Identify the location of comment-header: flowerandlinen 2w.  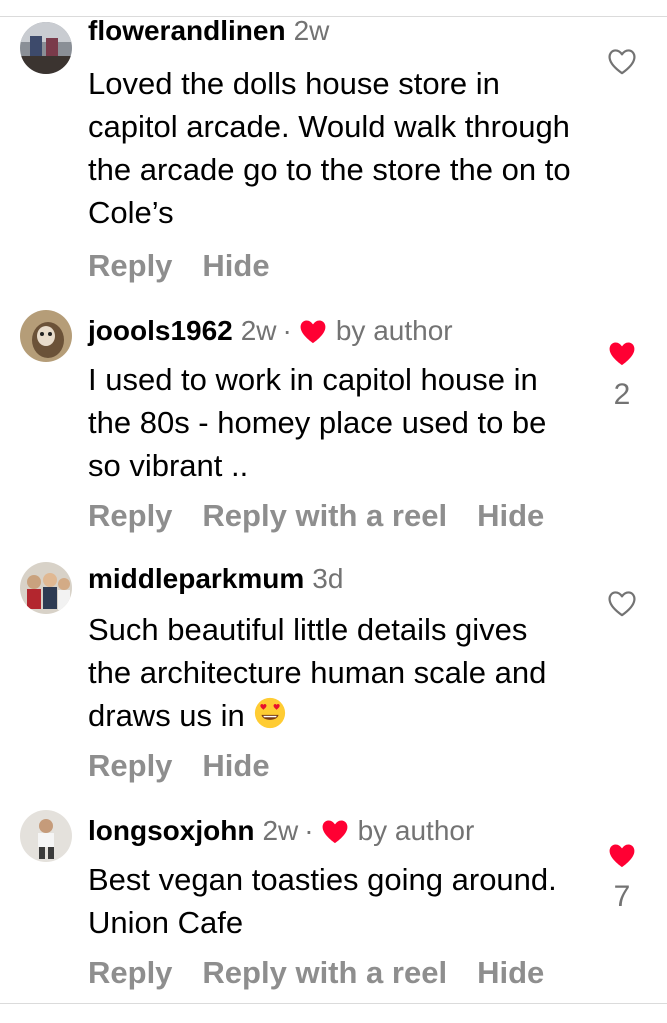
(208, 31).